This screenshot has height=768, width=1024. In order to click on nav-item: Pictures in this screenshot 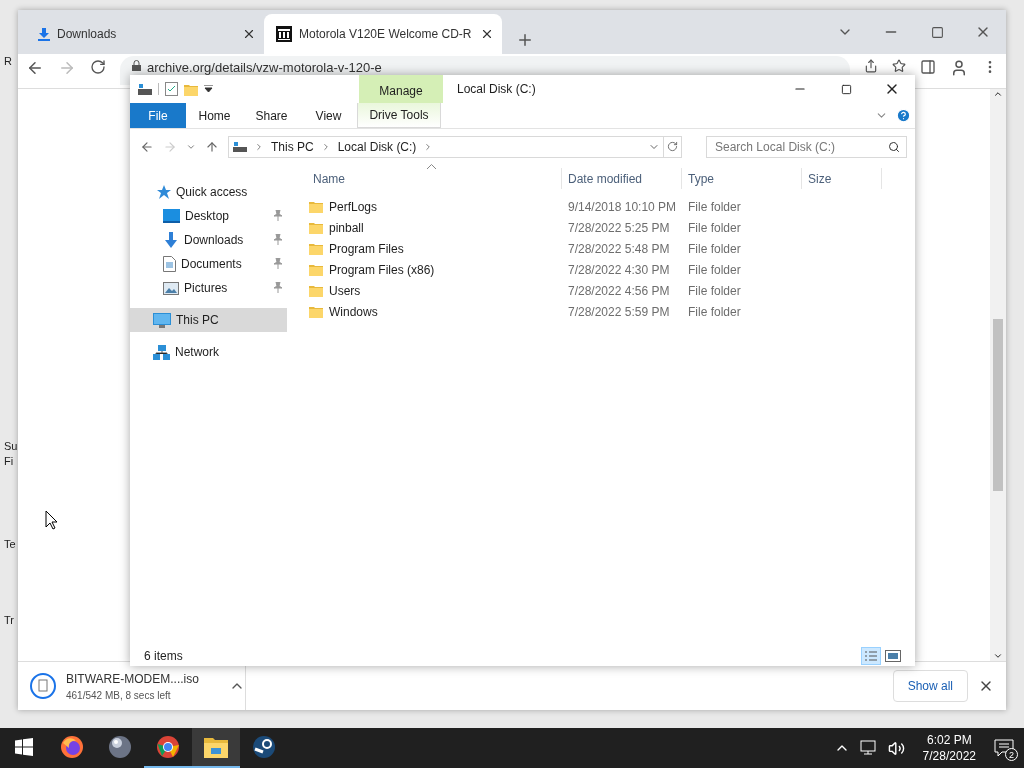, I will do `click(208, 288)`.